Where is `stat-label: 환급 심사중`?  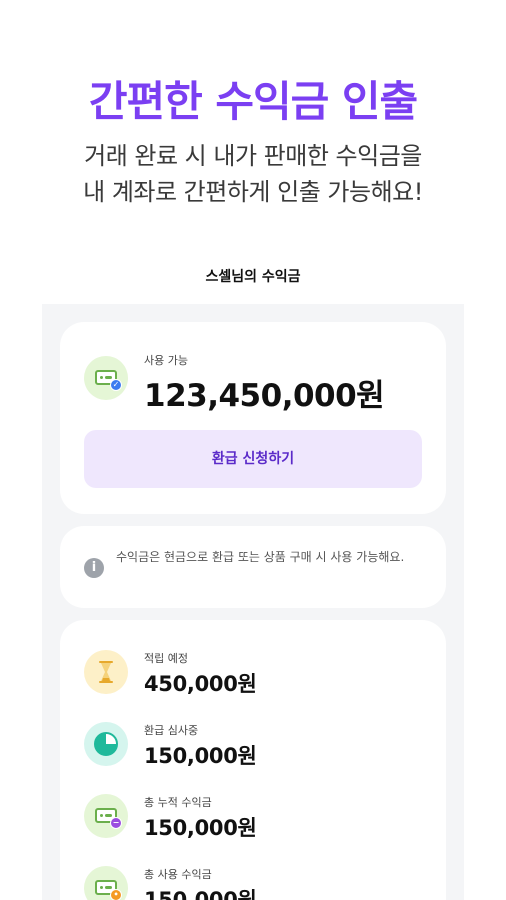
stat-label: 환급 심사중 is located at coordinates (171, 730).